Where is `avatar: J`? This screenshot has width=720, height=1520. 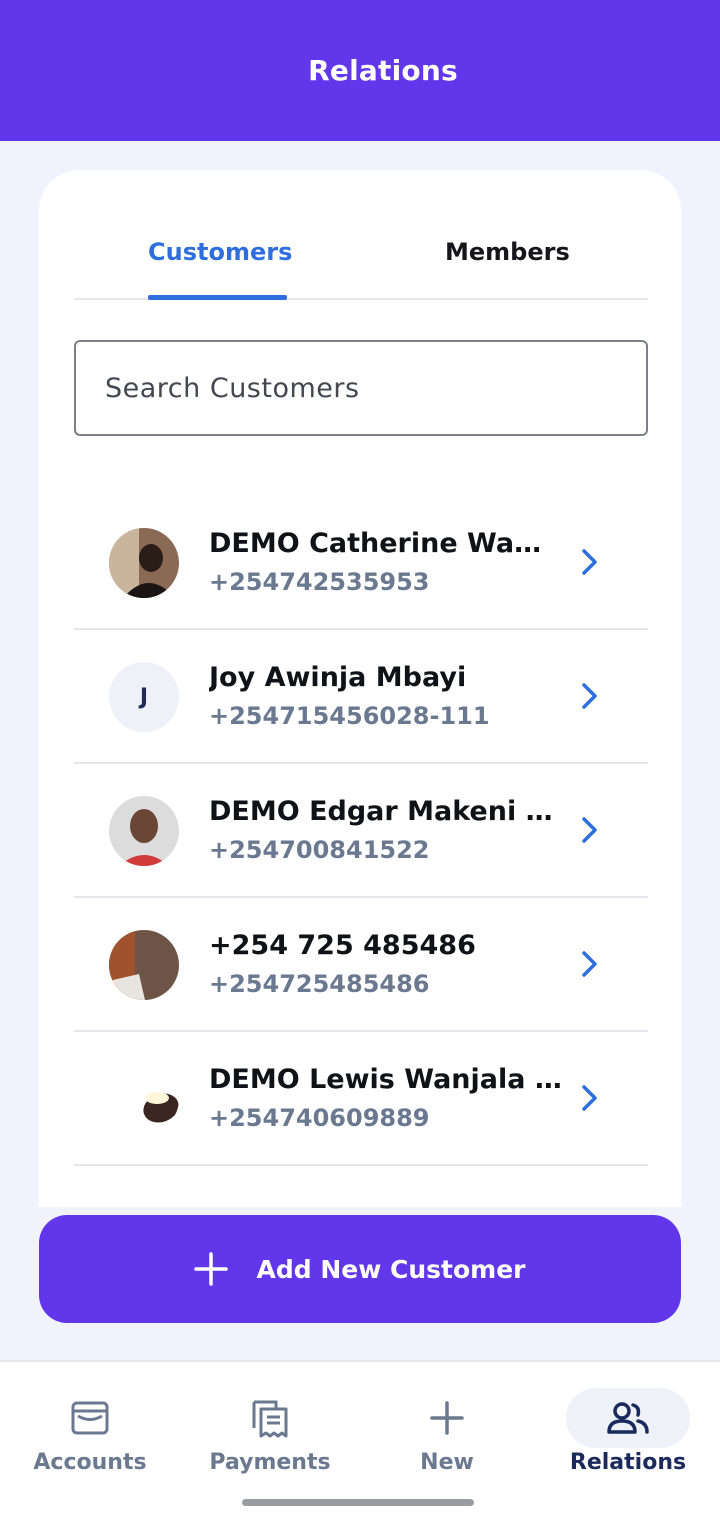 avatar: J is located at coordinates (144, 697).